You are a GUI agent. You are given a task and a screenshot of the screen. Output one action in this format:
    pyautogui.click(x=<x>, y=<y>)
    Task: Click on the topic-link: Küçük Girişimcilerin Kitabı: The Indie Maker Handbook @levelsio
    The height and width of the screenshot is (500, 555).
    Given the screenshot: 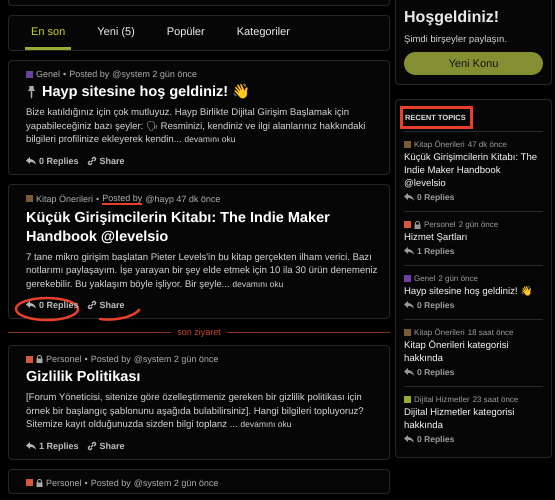 What is the action you would take?
    pyautogui.click(x=473, y=170)
    